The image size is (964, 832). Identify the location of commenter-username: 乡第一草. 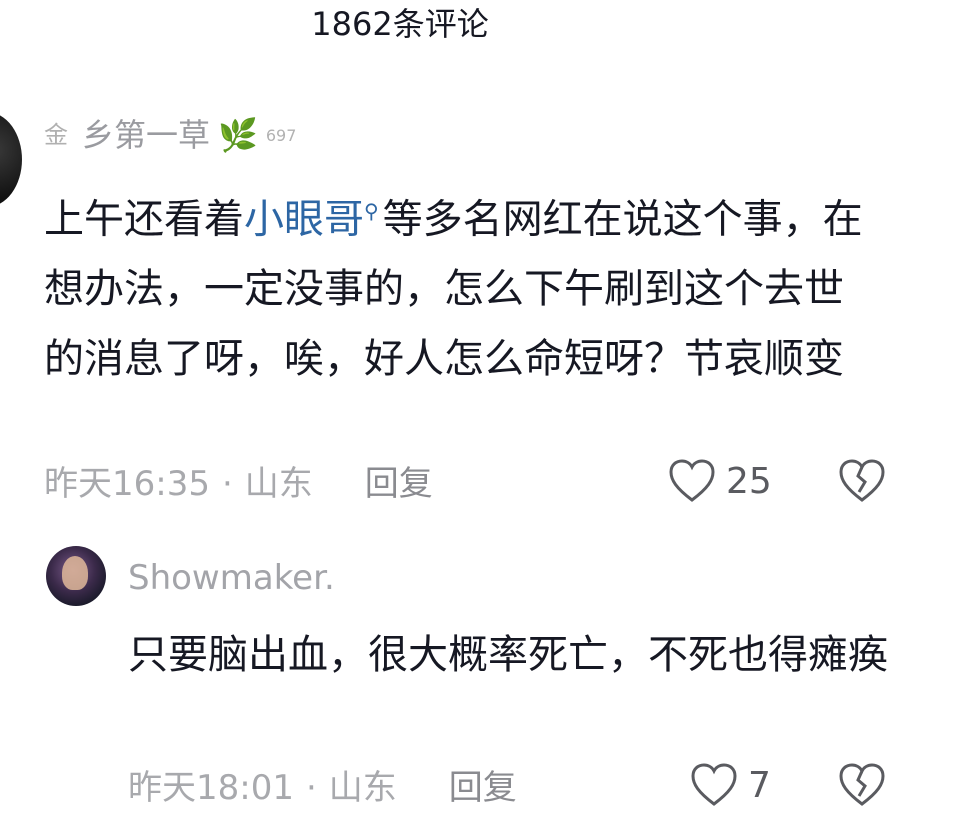
(146, 135).